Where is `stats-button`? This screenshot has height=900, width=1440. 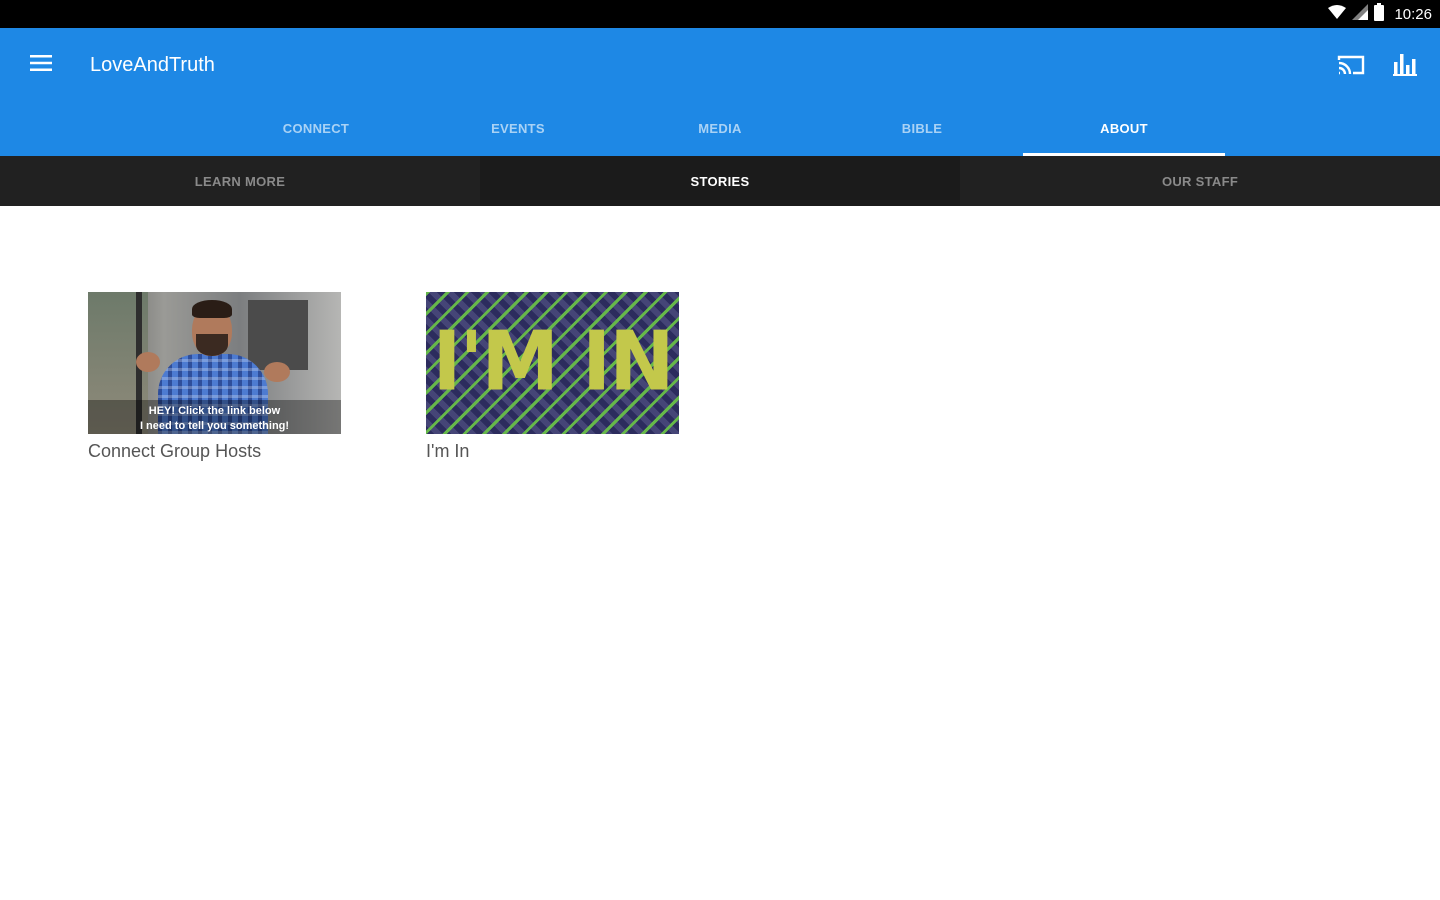 stats-button is located at coordinates (1405, 67).